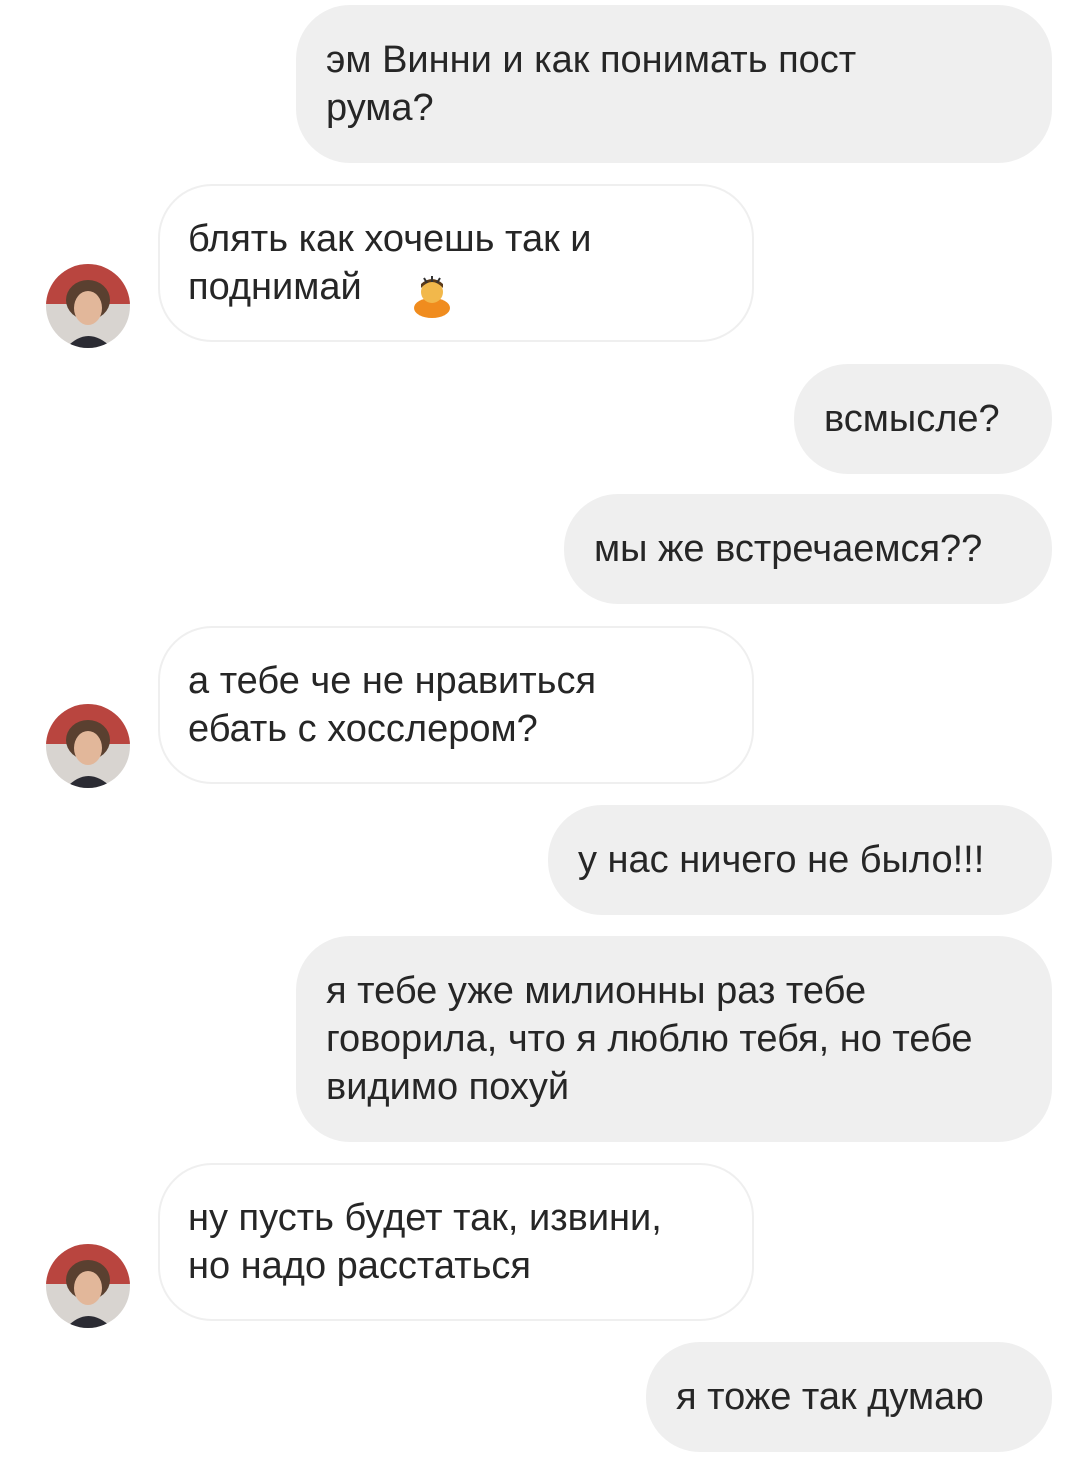  Describe the element at coordinates (800, 860) in the screenshot. I see `message-outgoing: у нас ничего не было!!!` at that location.